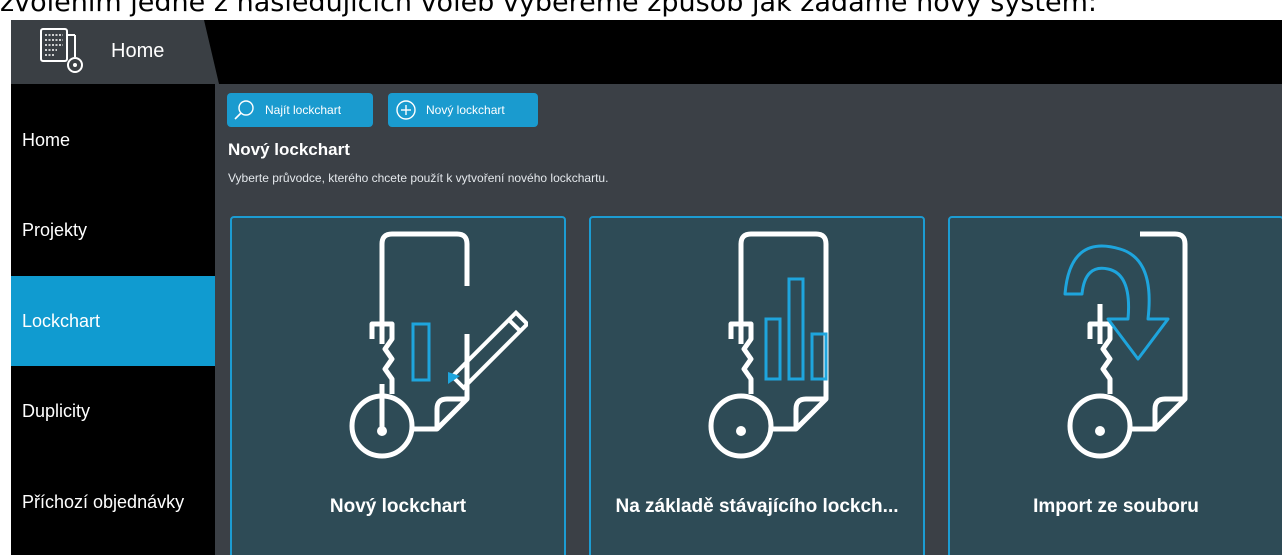  What do you see at coordinates (438, 345) in the screenshot?
I see `document-pencil-icon` at bounding box center [438, 345].